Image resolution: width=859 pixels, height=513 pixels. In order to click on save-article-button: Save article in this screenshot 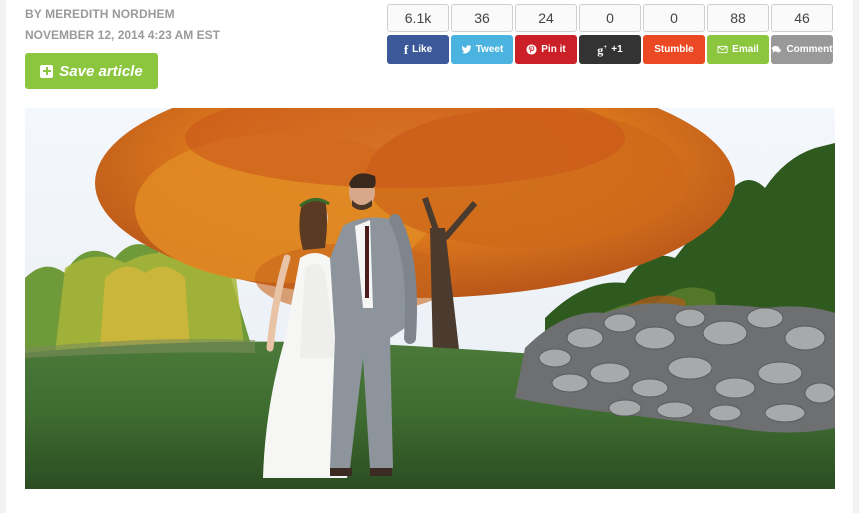, I will do `click(91, 71)`.